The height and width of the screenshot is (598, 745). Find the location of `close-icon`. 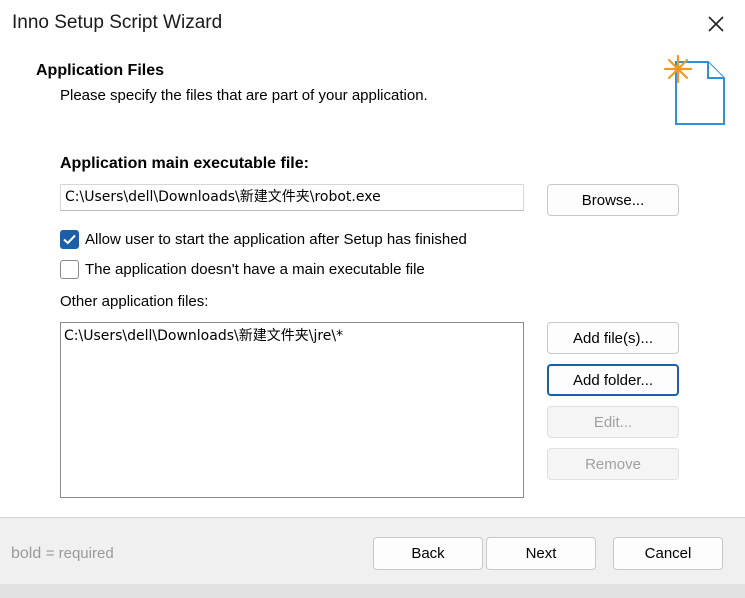

close-icon is located at coordinates (716, 24).